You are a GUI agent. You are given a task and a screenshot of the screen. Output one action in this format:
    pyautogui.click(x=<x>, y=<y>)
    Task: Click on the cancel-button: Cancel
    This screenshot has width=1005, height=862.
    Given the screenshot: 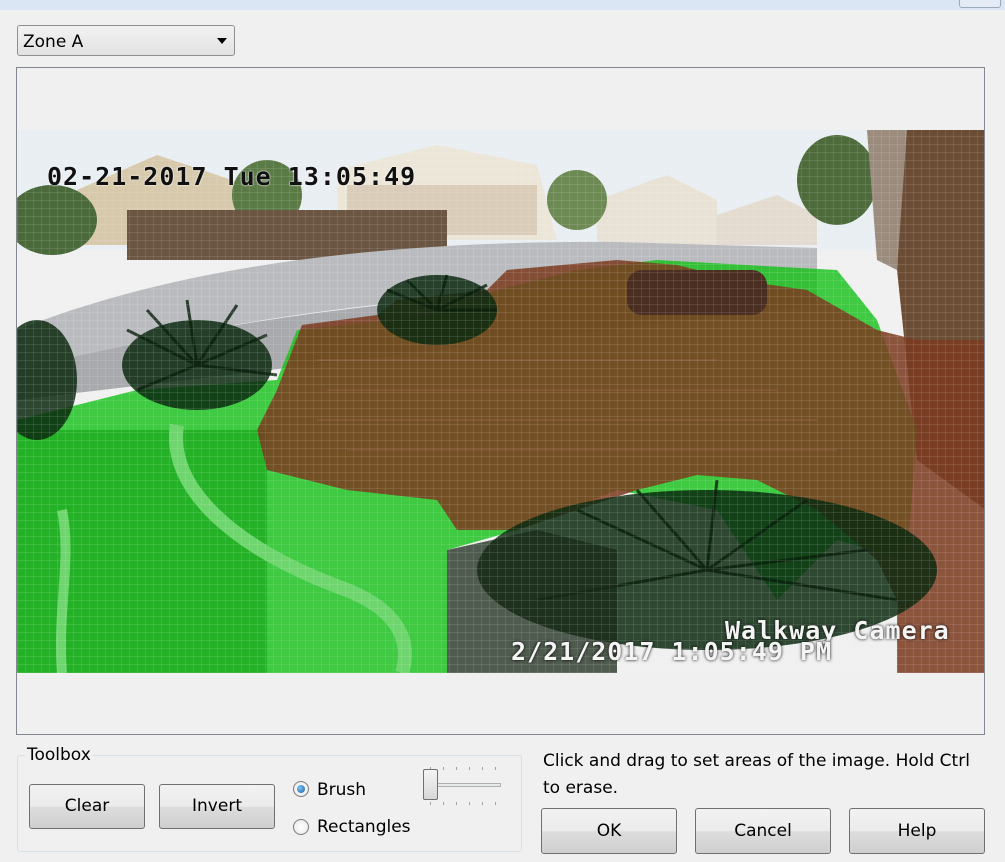 What is the action you would take?
    pyautogui.click(x=763, y=831)
    